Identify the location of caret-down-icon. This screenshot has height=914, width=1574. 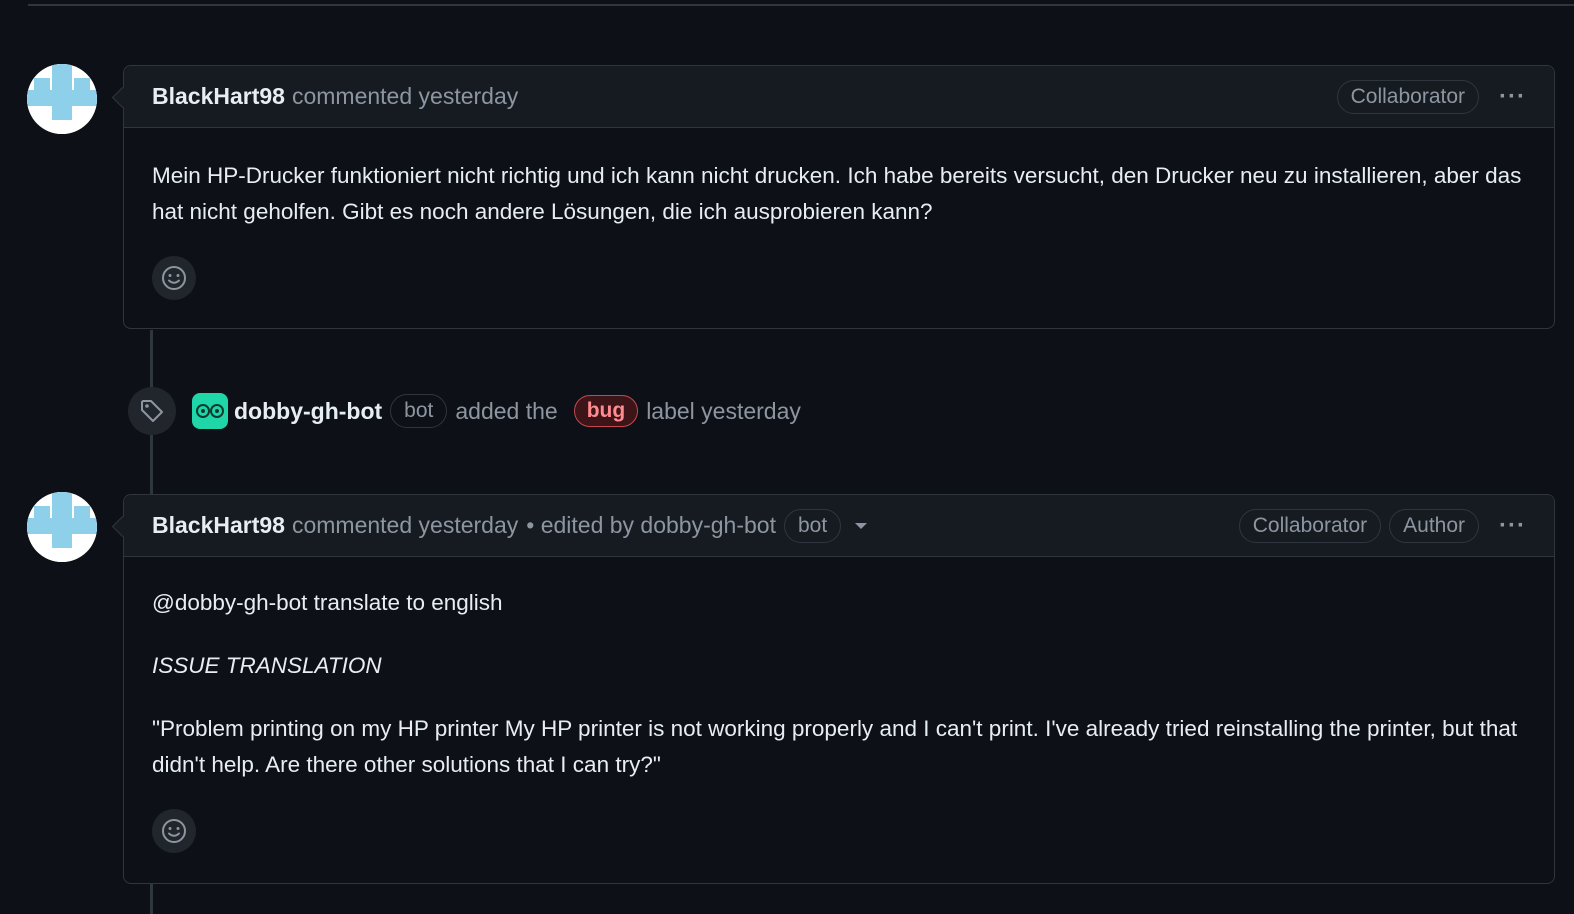
(861, 525).